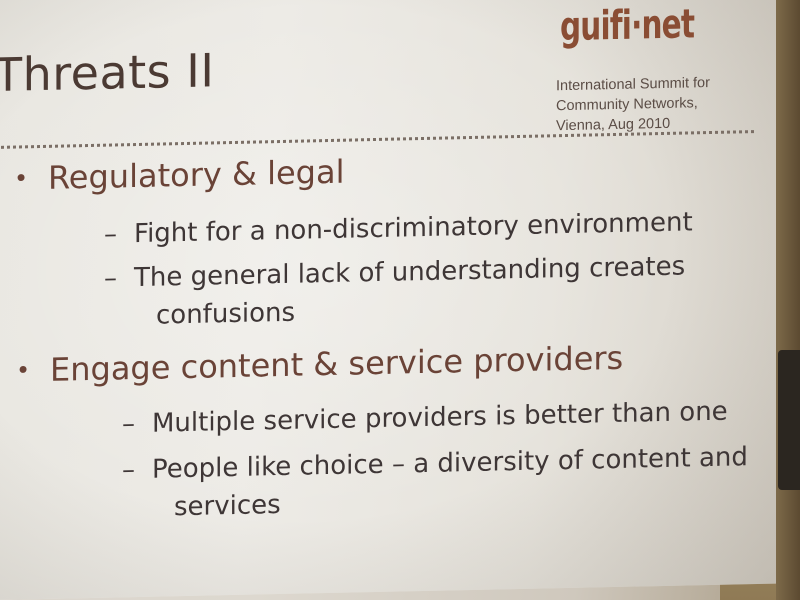  I want to click on bullet-engage: • Engage content & service providers, so click(319, 364).